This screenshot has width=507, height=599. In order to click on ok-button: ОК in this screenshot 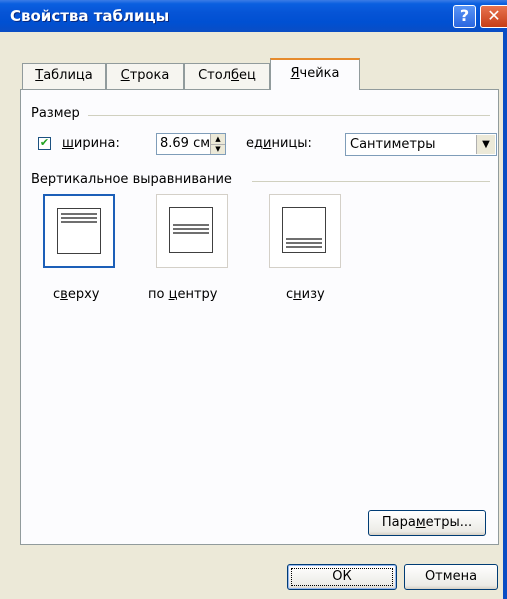, I will do `click(342, 577)`.